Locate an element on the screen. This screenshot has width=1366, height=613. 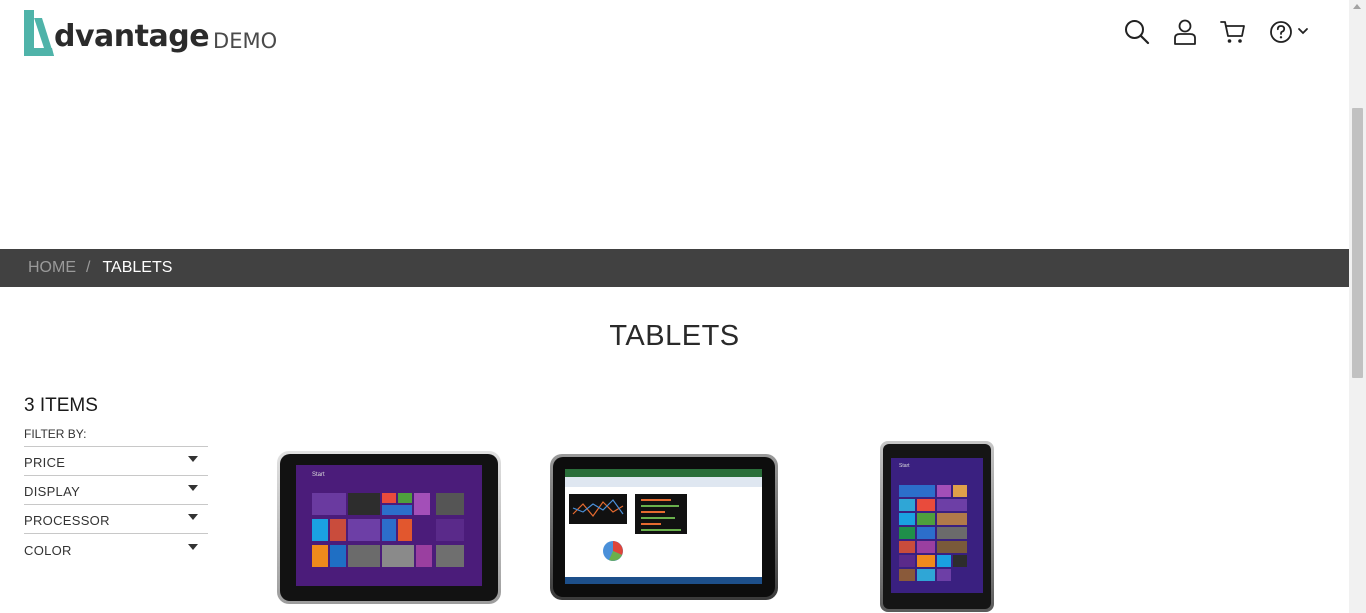
help-icon is located at coordinates (1281, 32).